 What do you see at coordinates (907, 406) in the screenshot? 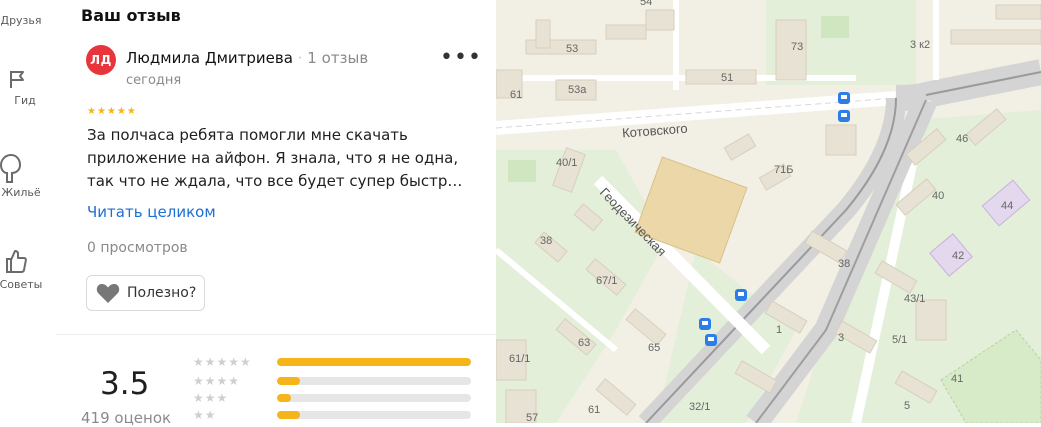
I see `house-number: 5` at bounding box center [907, 406].